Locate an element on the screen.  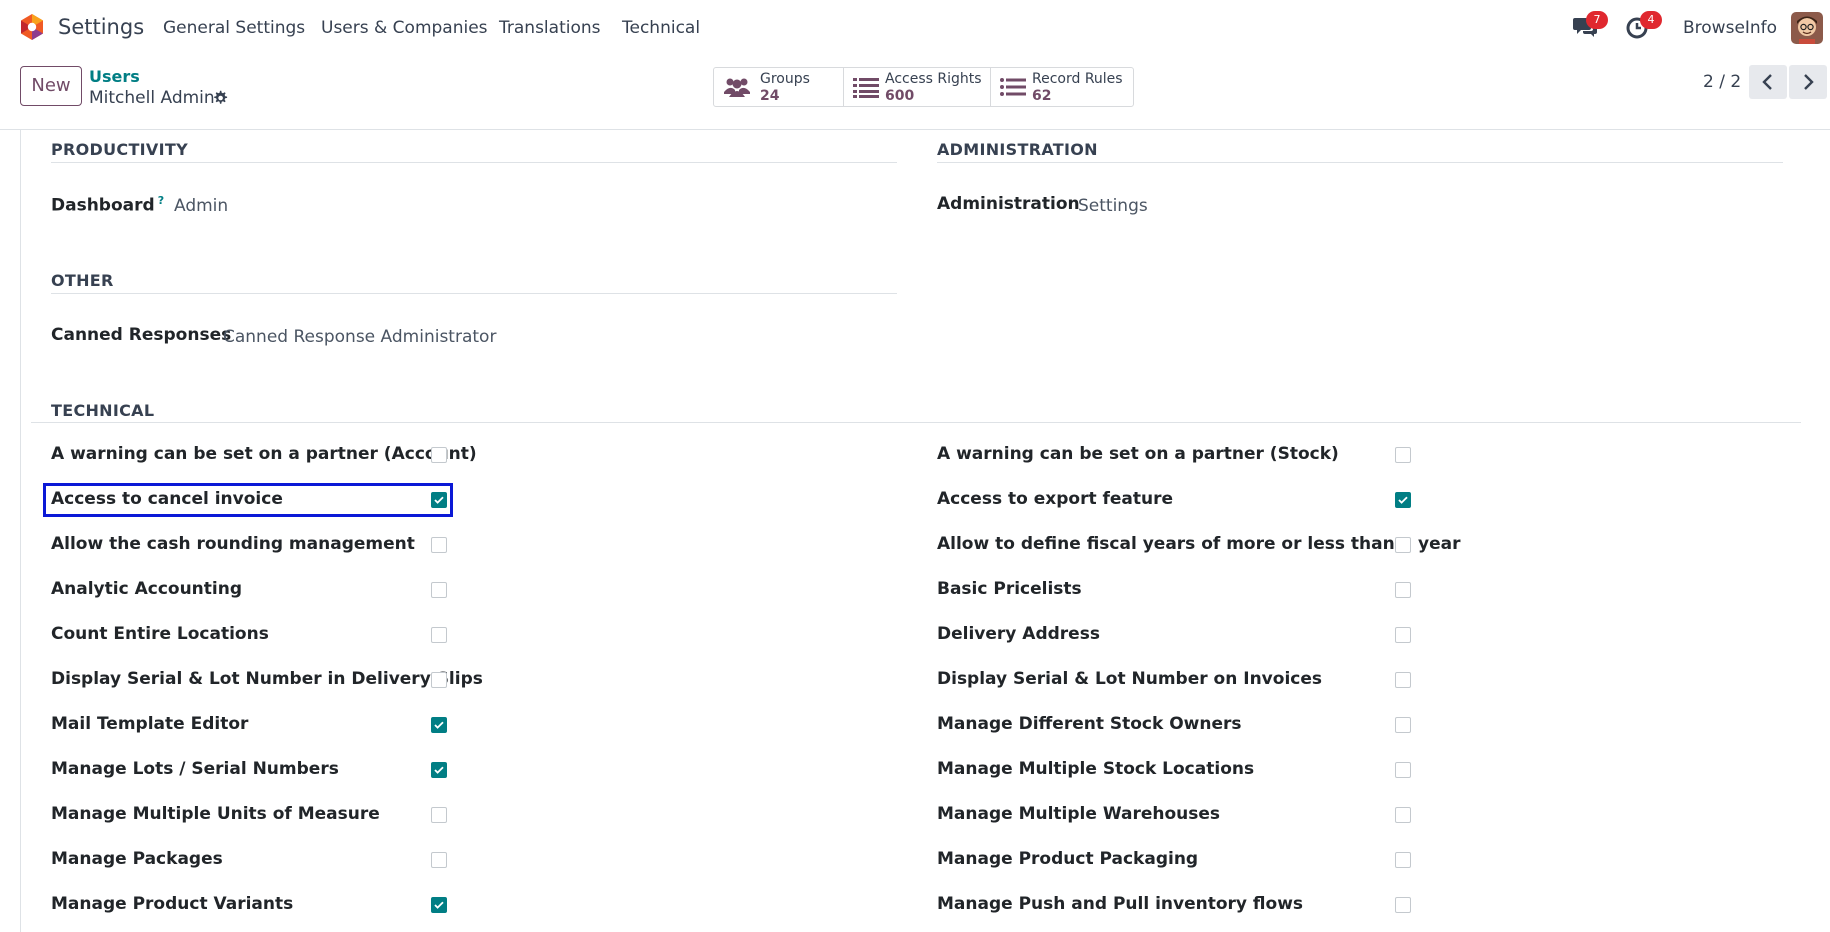
messages-badge: 7 is located at coordinates (1597, 20).